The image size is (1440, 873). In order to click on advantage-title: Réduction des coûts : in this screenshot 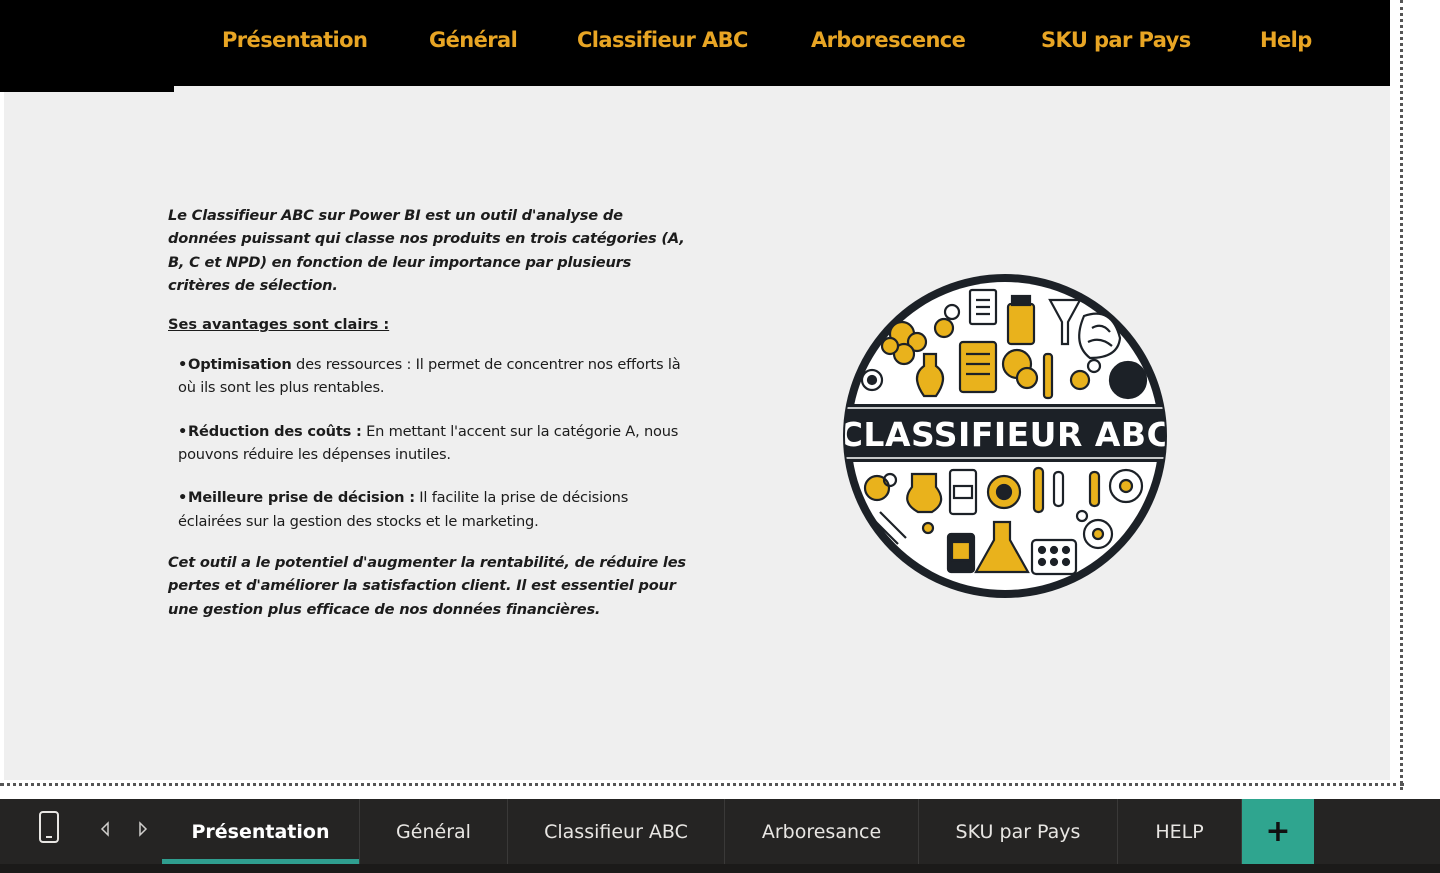, I will do `click(275, 431)`.